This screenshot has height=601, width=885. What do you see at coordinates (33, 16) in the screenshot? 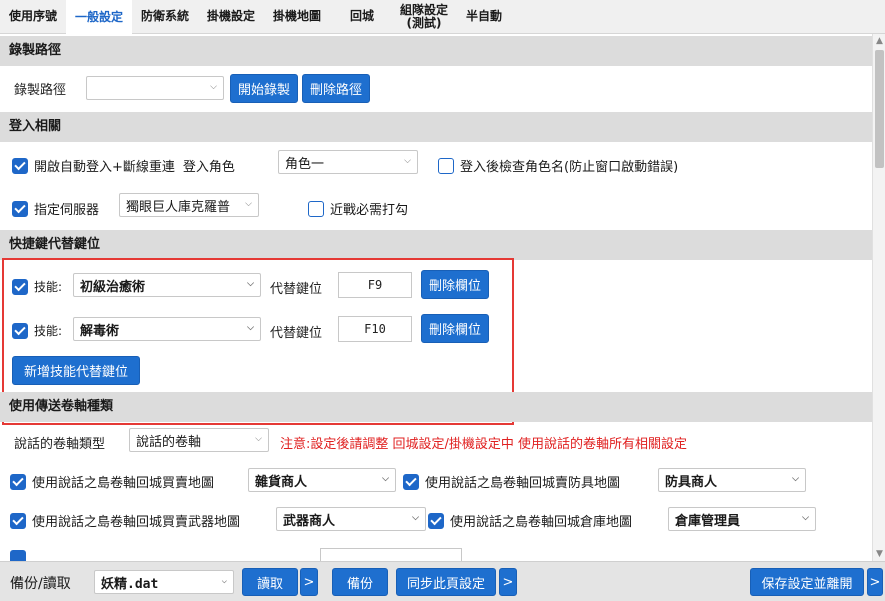
I see `tab-serial: 使用序號` at bounding box center [33, 16].